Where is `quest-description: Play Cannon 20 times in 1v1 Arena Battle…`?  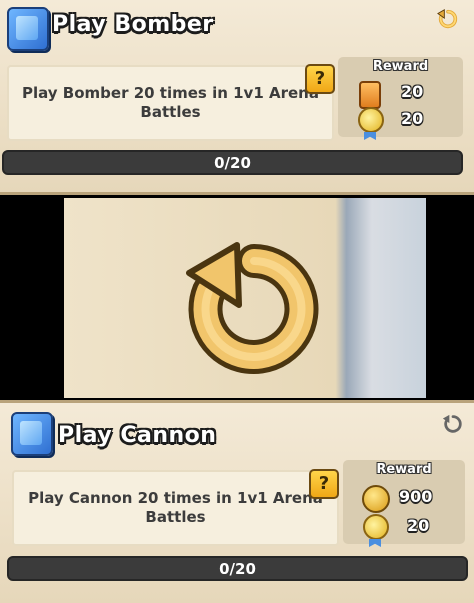 quest-description: Play Cannon 20 times in 1v1 Arena Battle… is located at coordinates (175, 507).